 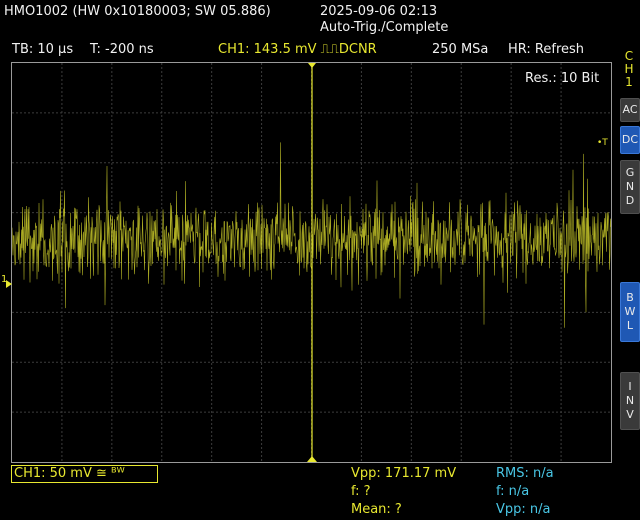 I want to click on vpp-readout: Vpp: 171.17 mV, so click(x=404, y=473).